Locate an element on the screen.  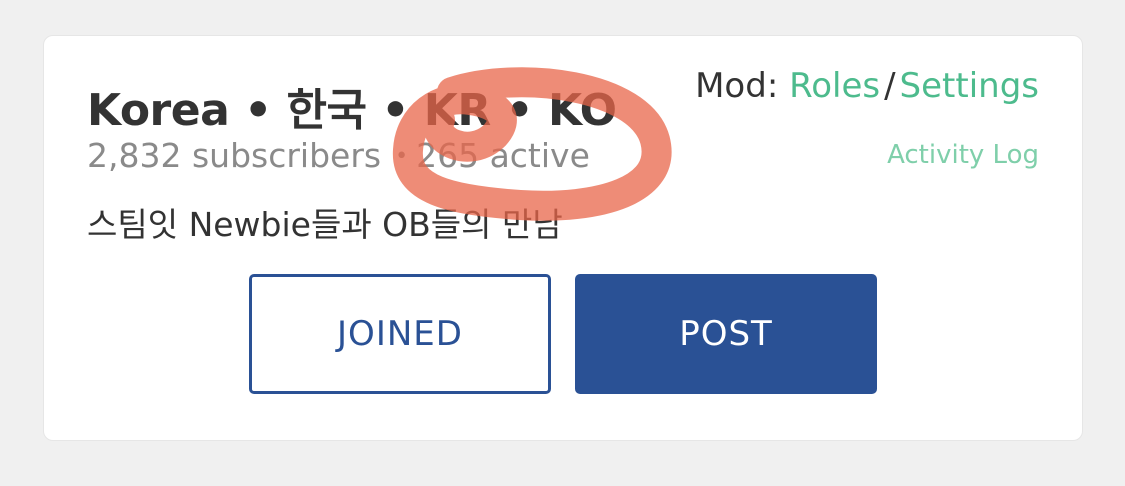
post-button: POST is located at coordinates (726, 334).